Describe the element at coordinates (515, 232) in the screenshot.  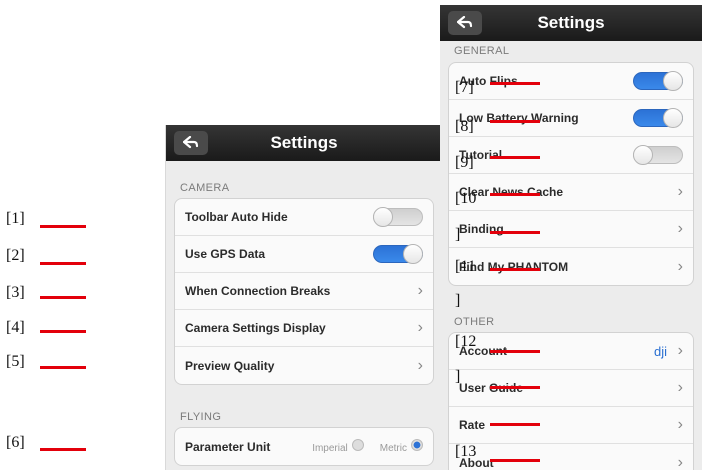
I see `annotation-line-binding` at that location.